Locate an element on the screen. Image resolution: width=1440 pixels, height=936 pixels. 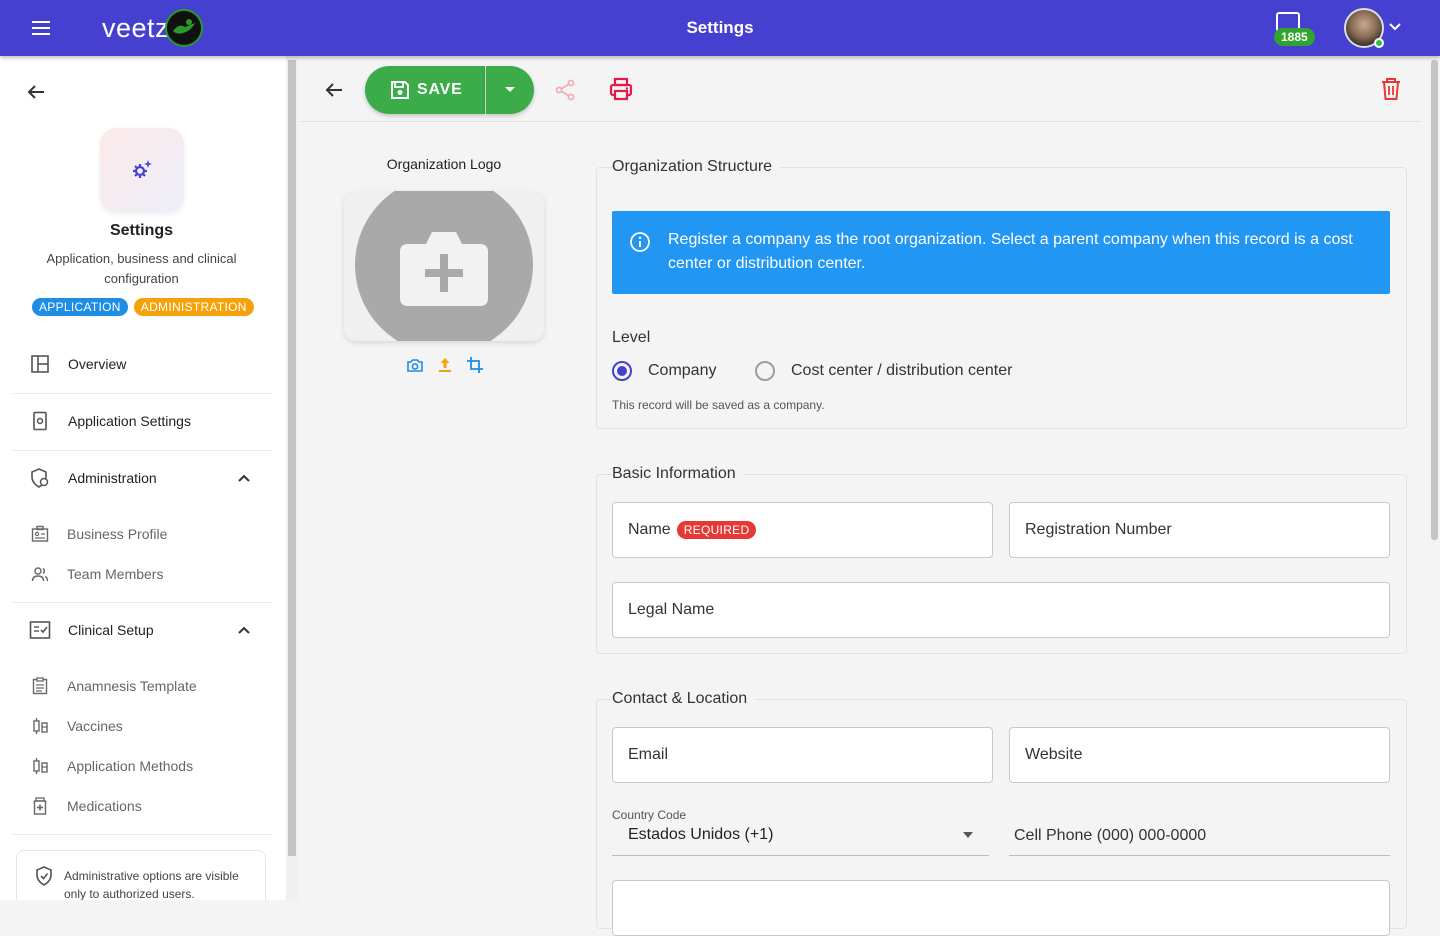
messages-button: 1885 is located at coordinates (1297, 29).